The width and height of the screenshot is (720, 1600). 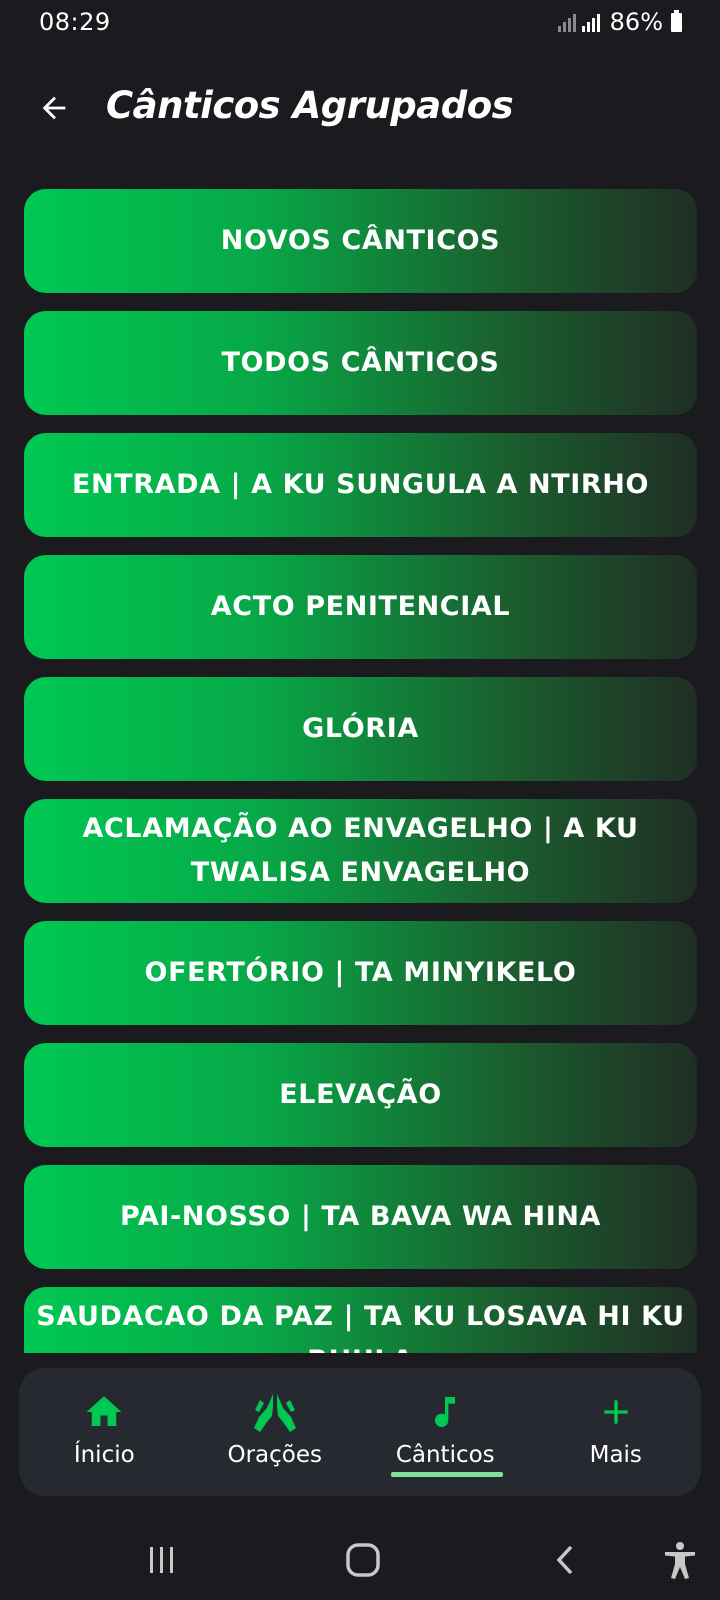 I want to click on signal-icon, so click(x=566, y=22).